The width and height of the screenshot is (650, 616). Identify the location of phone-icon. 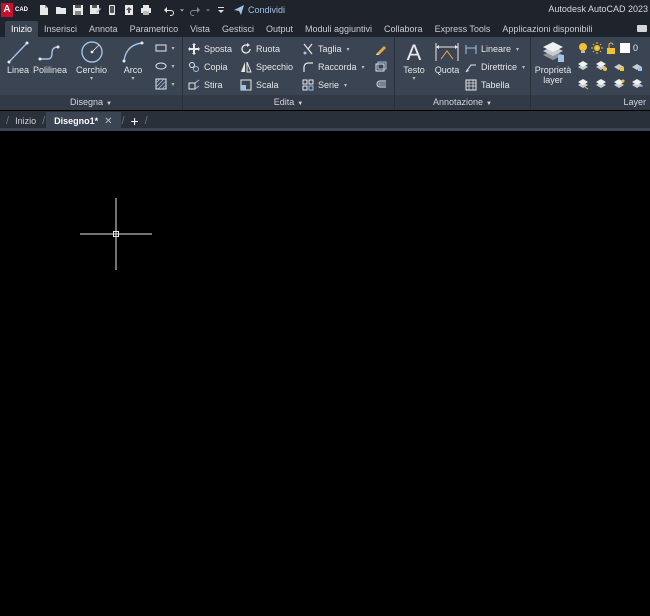
(112, 10).